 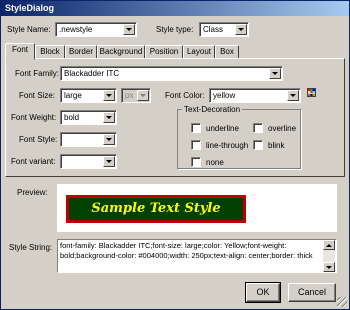 I want to click on tab-position: Position, so click(x=164, y=52).